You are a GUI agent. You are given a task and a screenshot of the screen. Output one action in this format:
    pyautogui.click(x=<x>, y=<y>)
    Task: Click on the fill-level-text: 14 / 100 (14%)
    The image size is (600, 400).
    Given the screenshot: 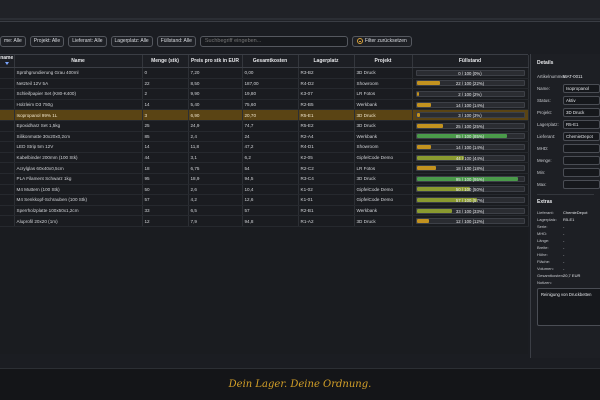 What is the action you would take?
    pyautogui.click(x=470, y=147)
    